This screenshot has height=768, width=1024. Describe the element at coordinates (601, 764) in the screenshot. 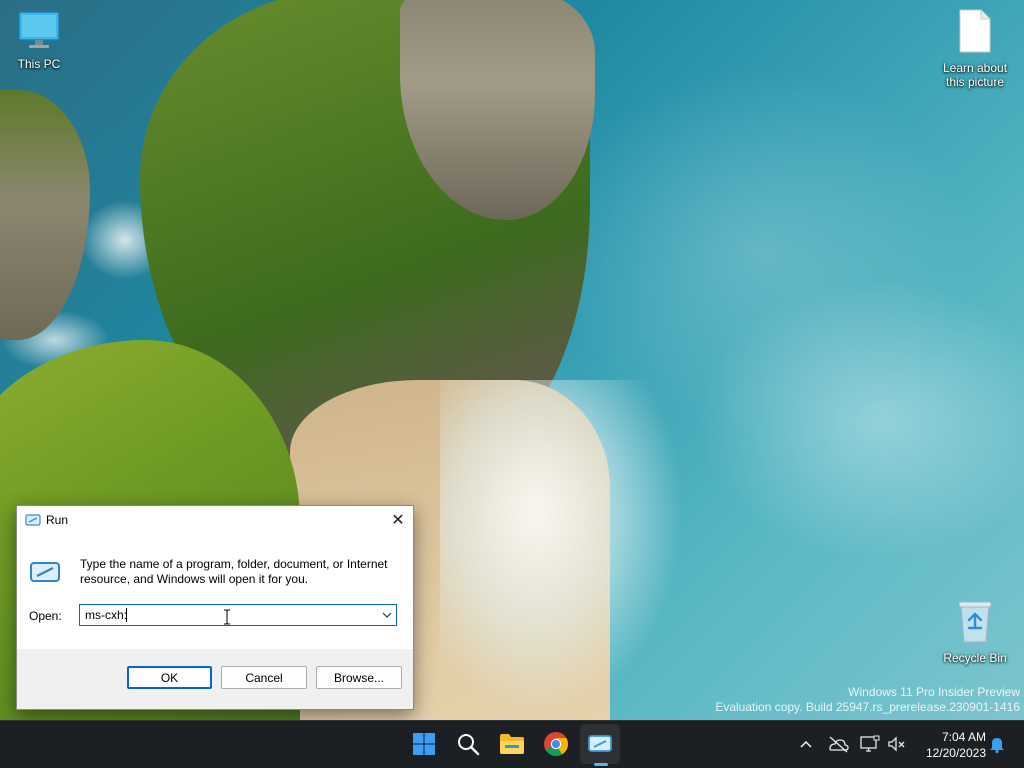

I see `active-app-indicator` at that location.